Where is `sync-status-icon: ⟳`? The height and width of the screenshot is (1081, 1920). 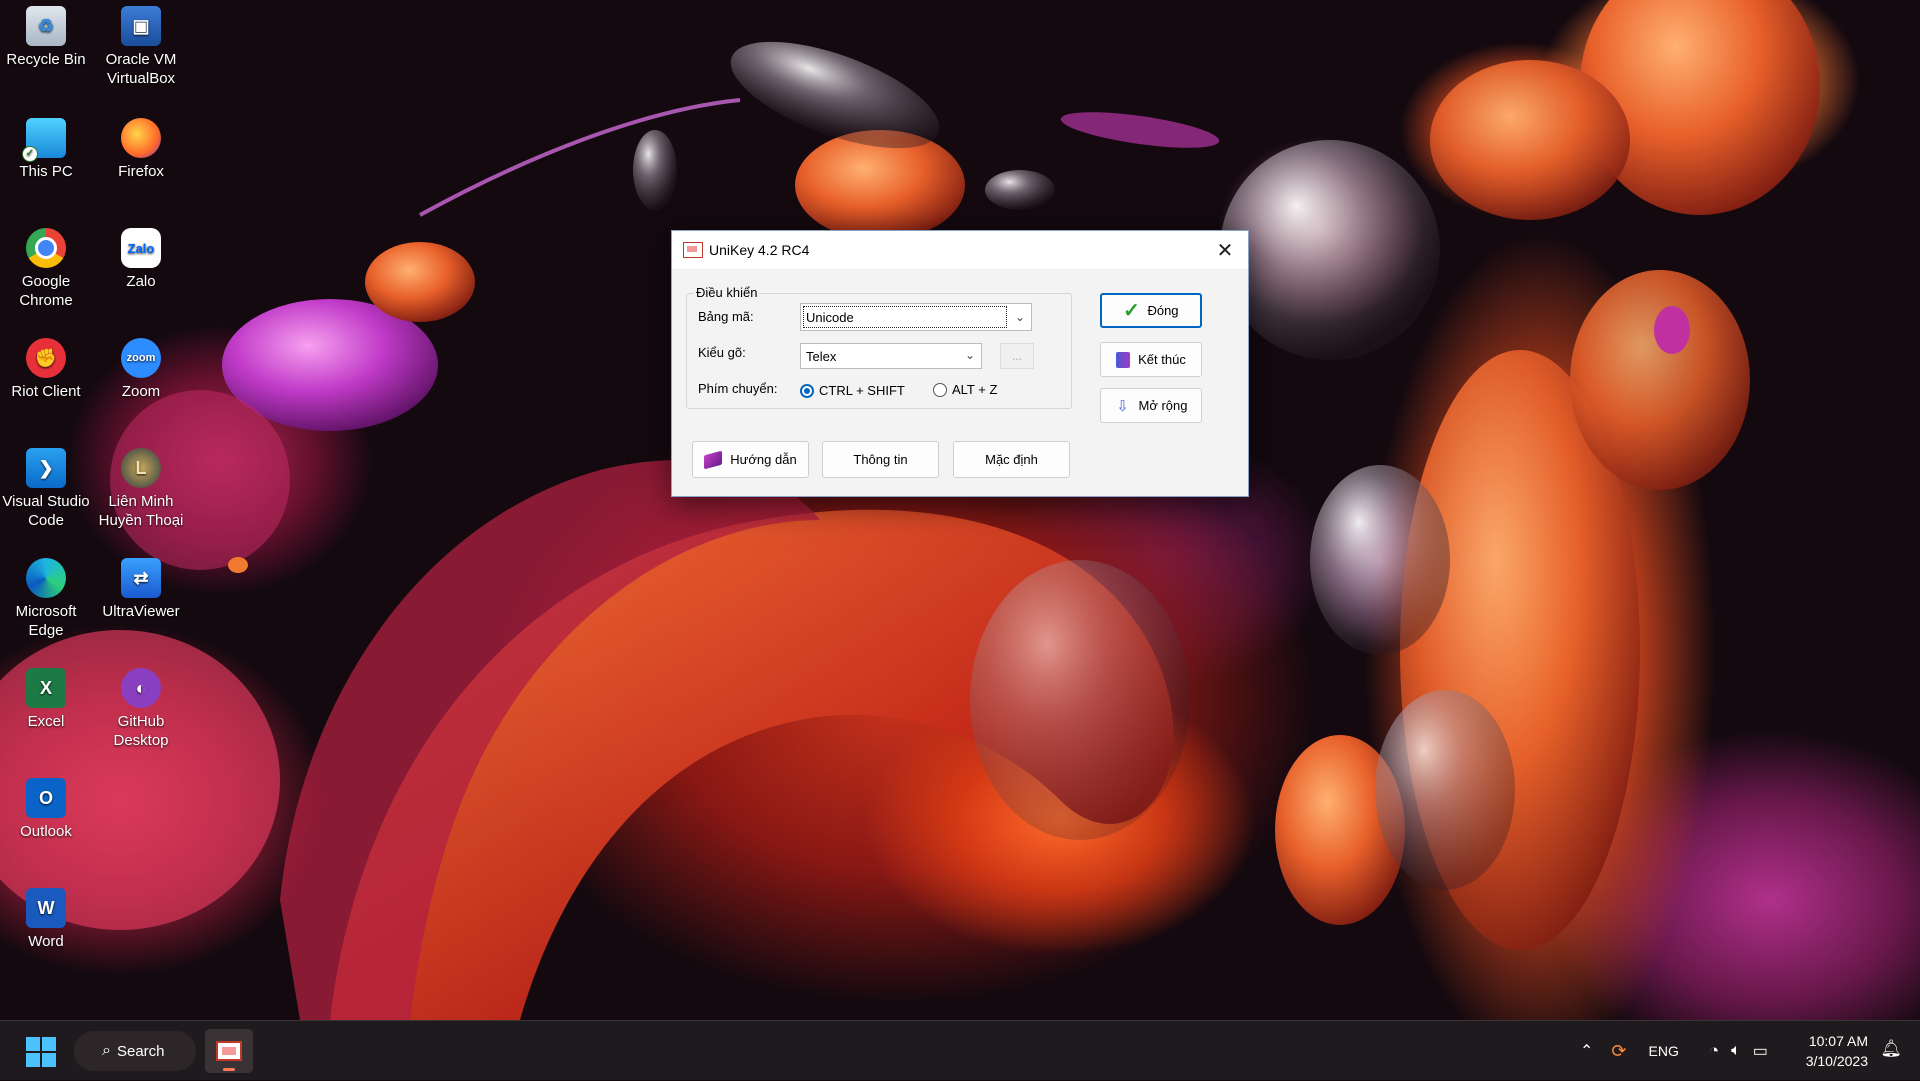 sync-status-icon: ⟳ is located at coordinates (1618, 1051).